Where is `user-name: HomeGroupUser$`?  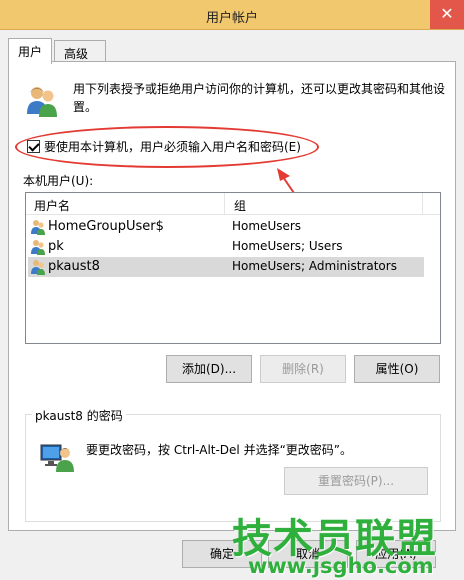 user-name: HomeGroupUser$ is located at coordinates (106, 226).